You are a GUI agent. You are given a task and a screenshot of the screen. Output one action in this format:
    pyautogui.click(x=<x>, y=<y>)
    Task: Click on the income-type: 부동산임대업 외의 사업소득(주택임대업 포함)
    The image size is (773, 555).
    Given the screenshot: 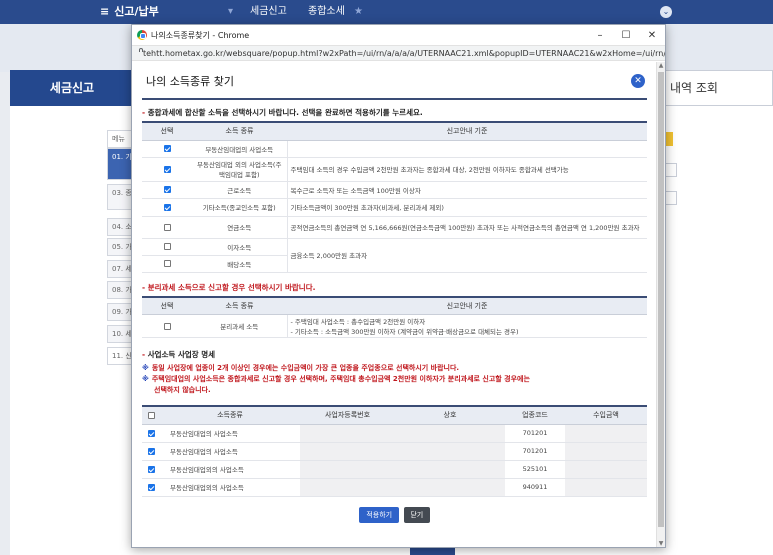 What is the action you would take?
    pyautogui.click(x=239, y=169)
    